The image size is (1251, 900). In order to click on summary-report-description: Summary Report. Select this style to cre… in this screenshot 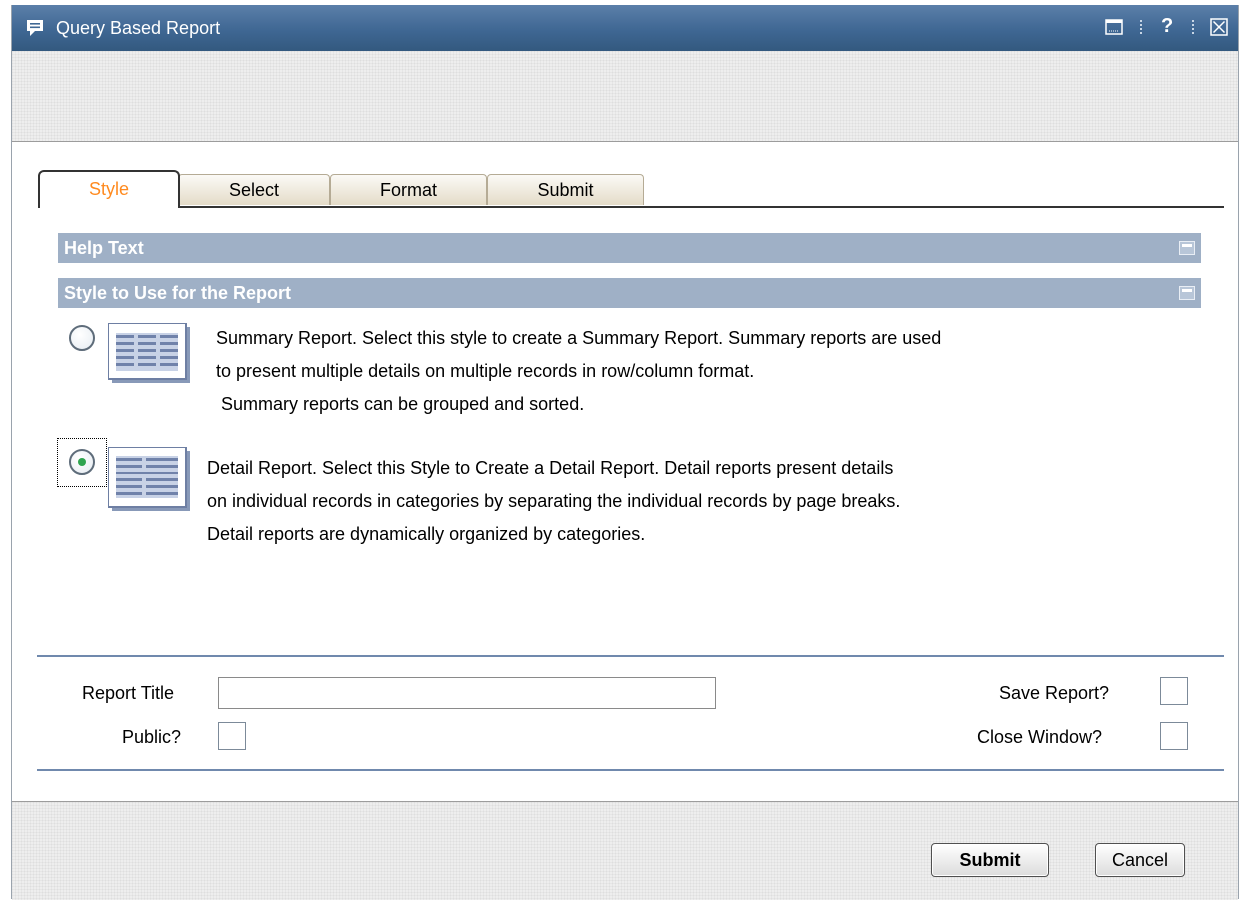, I will do `click(578, 371)`.